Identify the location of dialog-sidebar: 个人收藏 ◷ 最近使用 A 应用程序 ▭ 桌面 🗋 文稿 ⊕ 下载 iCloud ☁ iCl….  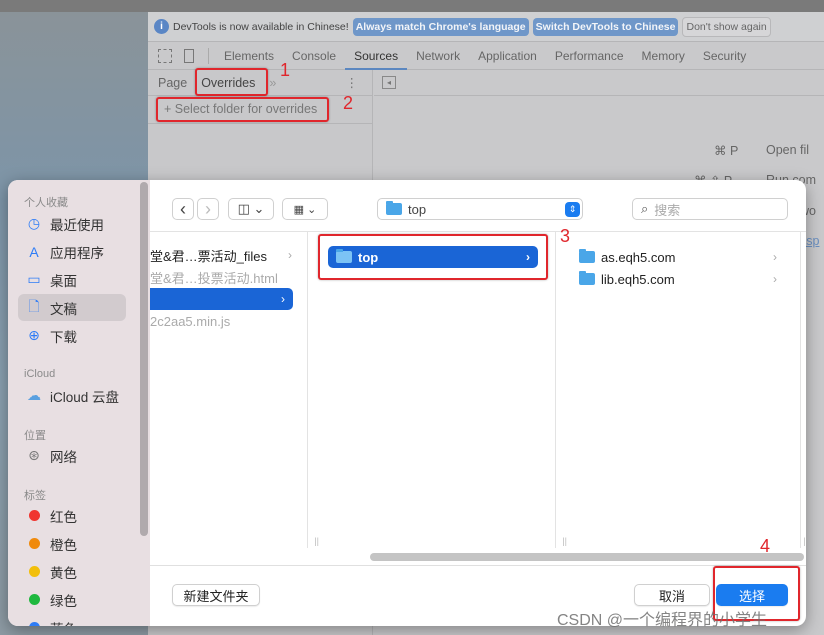
(79, 403).